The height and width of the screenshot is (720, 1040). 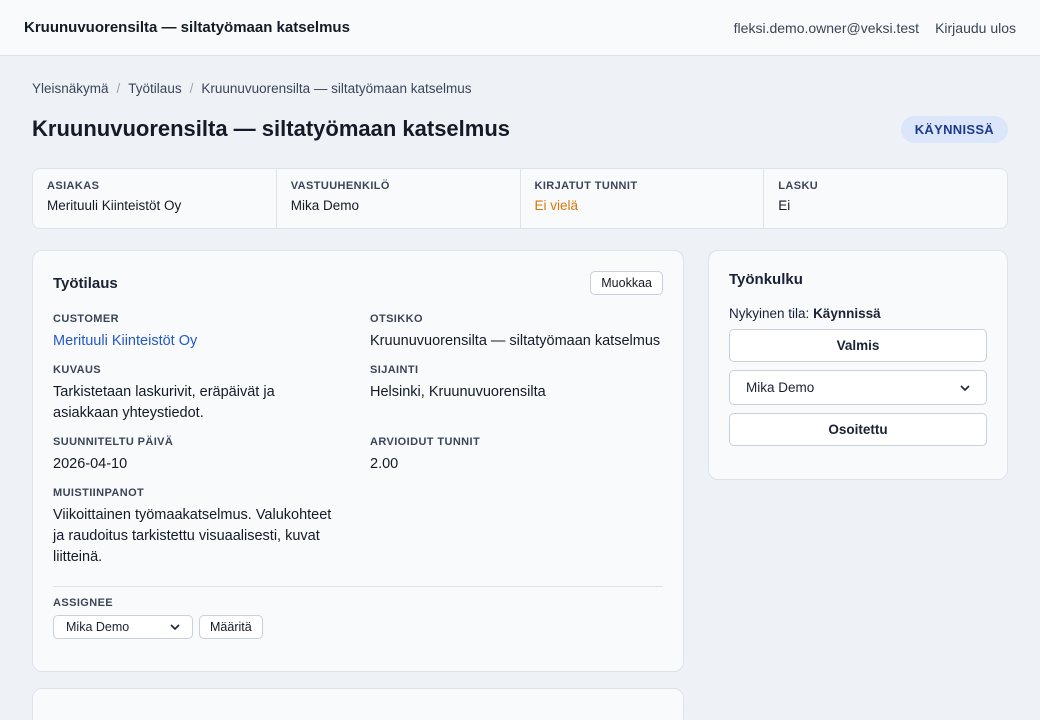 What do you see at coordinates (98, 627) in the screenshot?
I see `assignee-select-value: Mika Demo` at bounding box center [98, 627].